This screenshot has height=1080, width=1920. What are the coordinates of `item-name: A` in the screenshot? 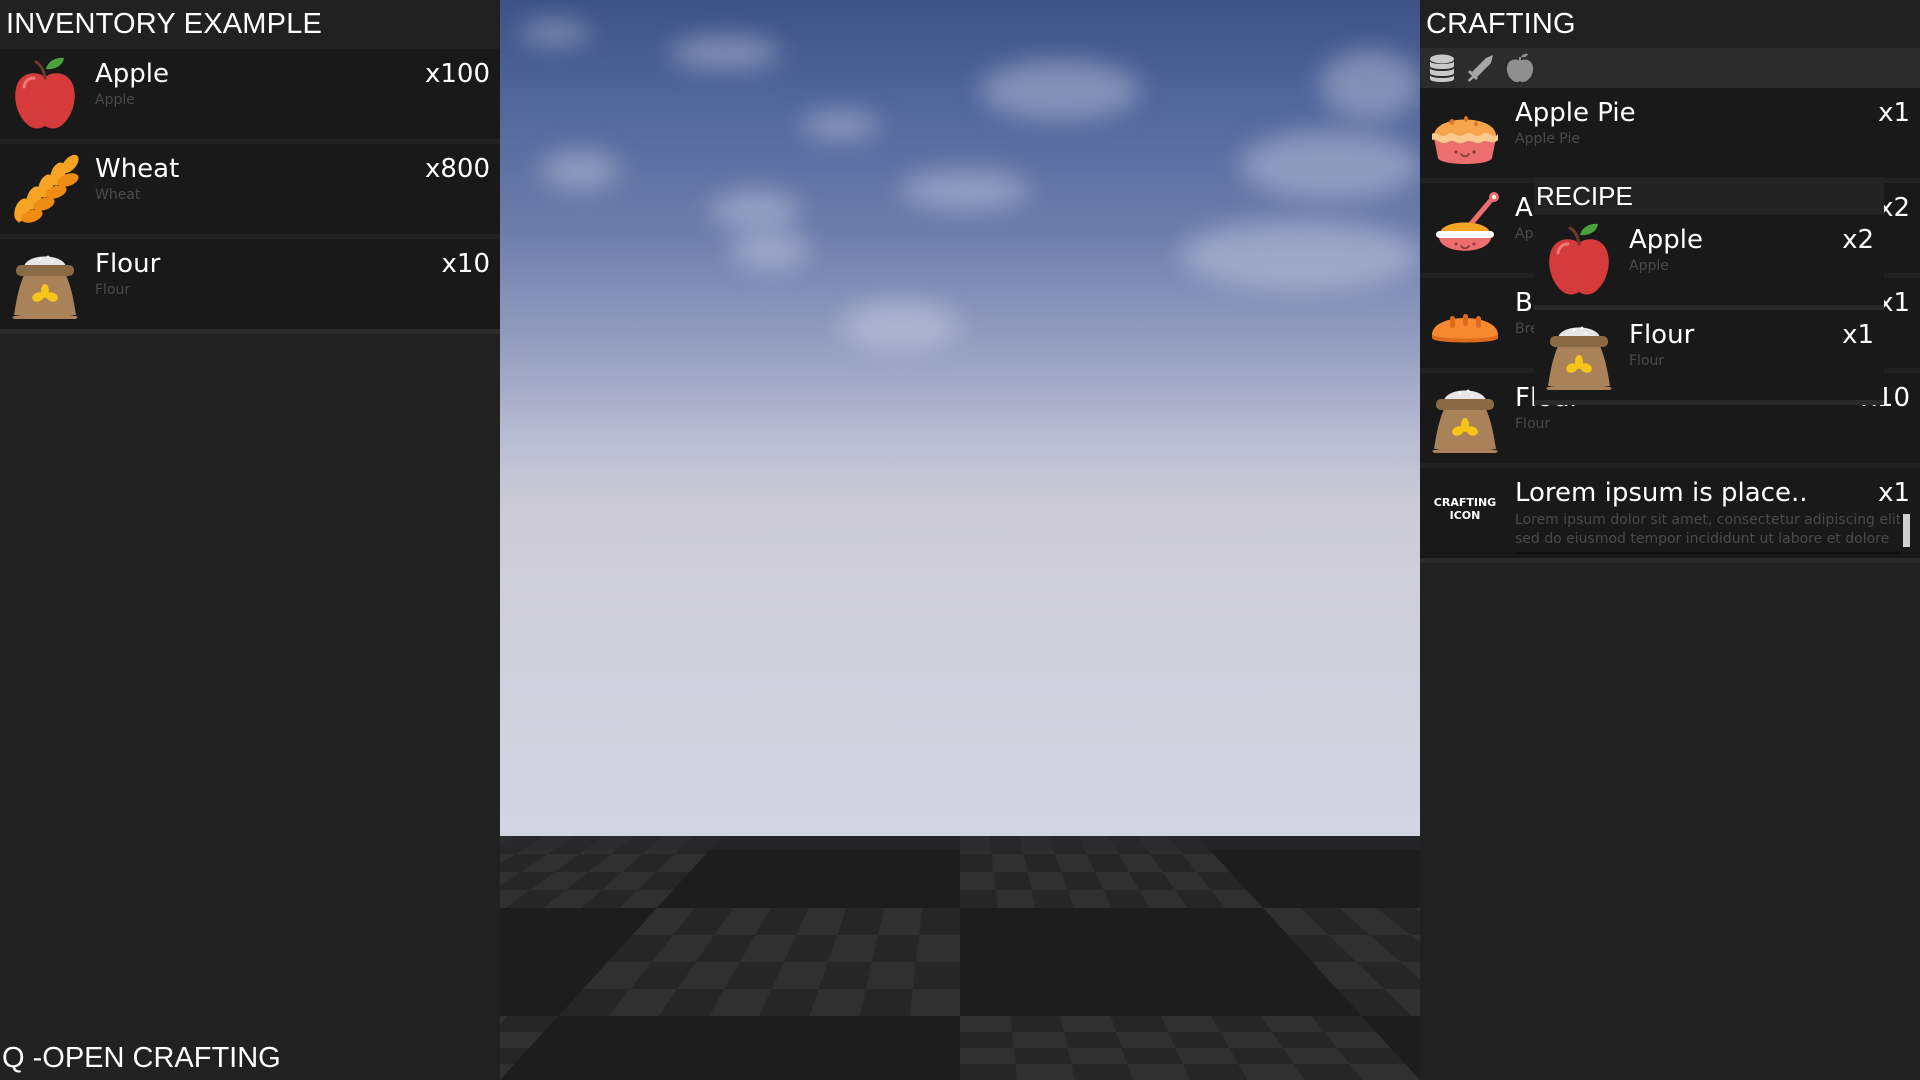 It's located at (1524, 208).